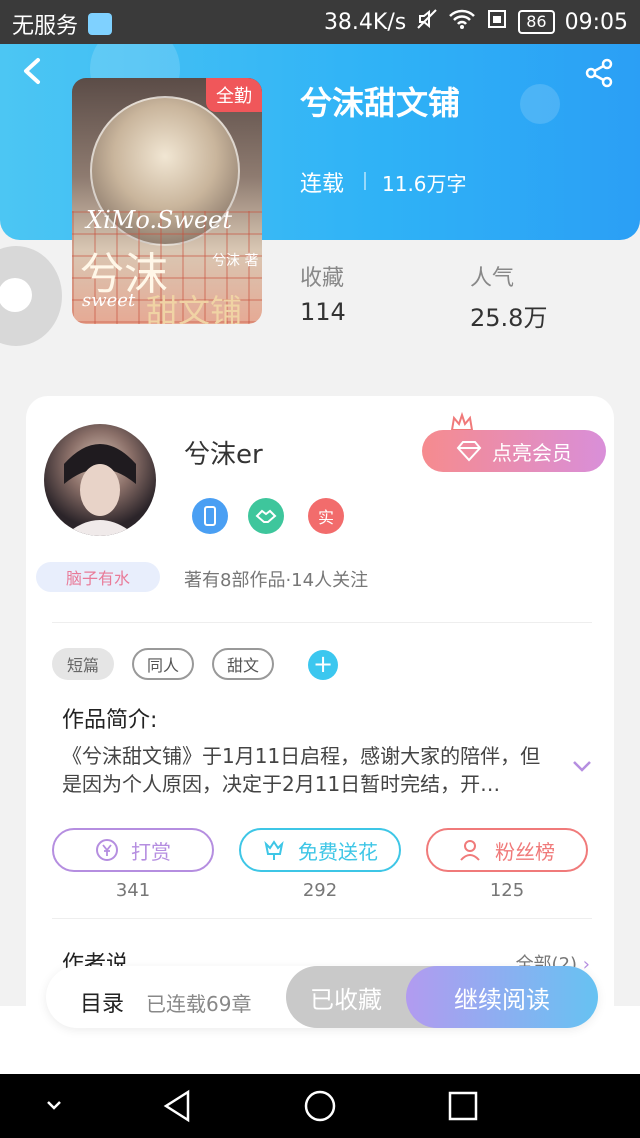 This screenshot has width=640, height=1138. Describe the element at coordinates (163, 664) in the screenshot. I see `tag-fanfic: 同人` at that location.